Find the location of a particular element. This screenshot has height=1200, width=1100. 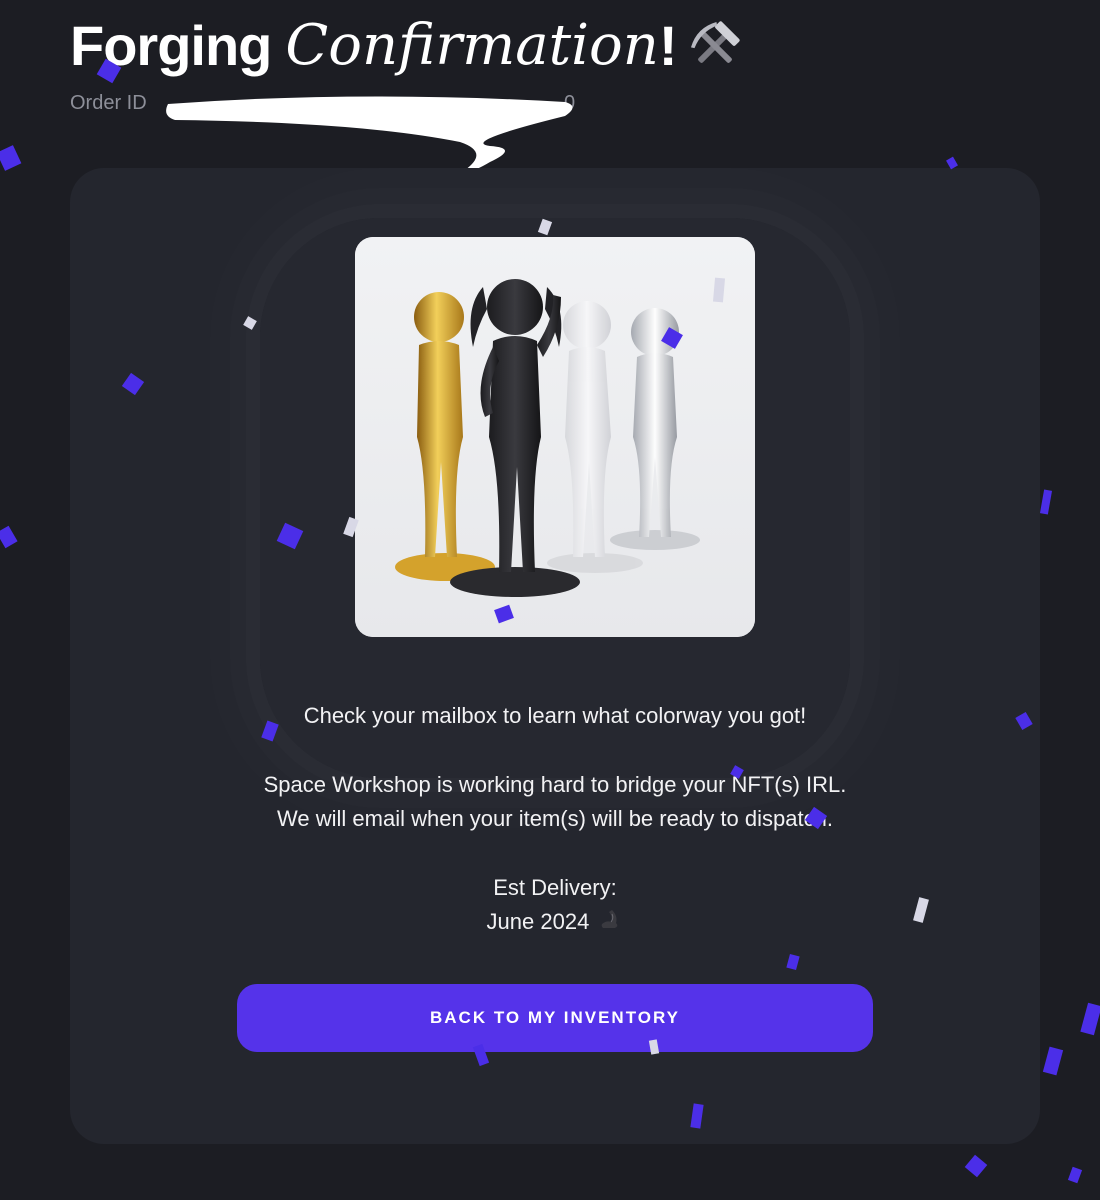

order-id-label: Order ID is located at coordinates (108, 103).